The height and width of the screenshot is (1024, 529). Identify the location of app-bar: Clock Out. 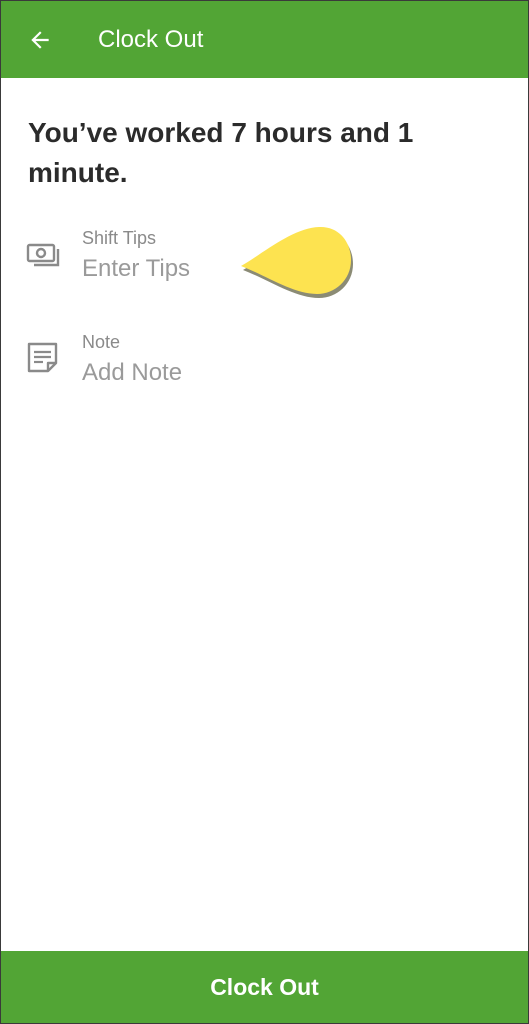
(264, 39).